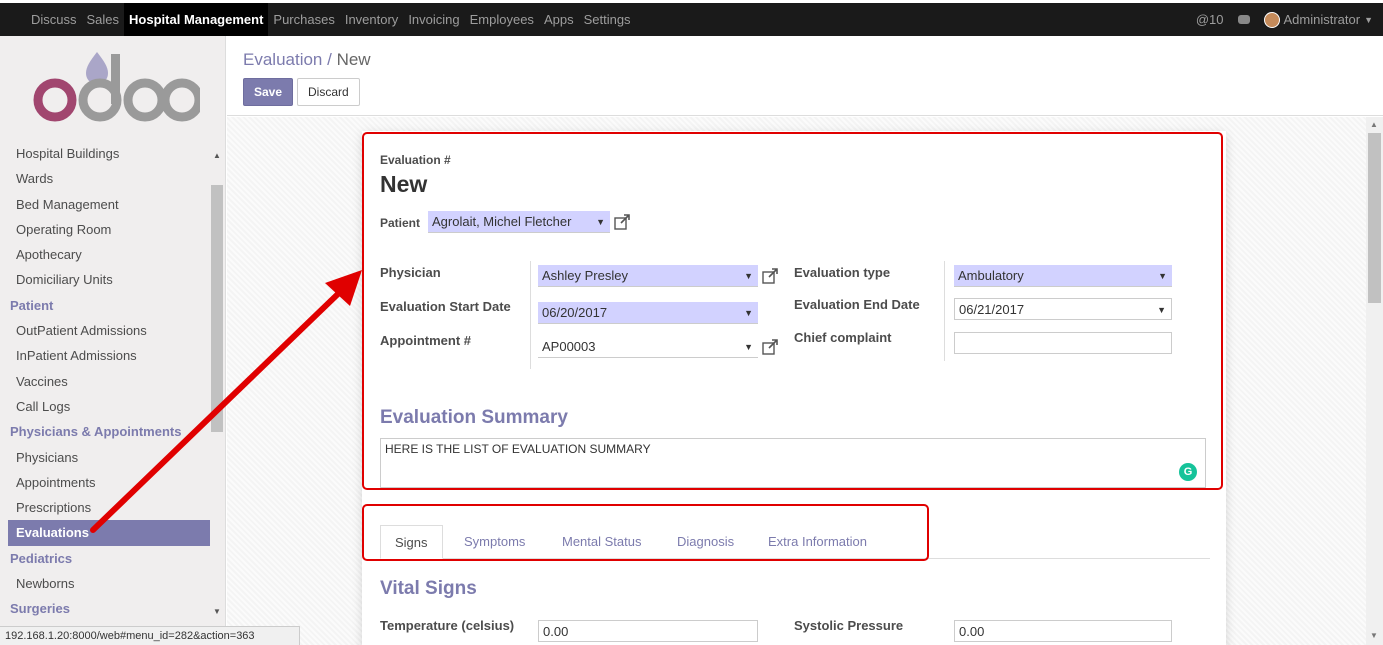  What do you see at coordinates (1063, 631) in the screenshot?
I see `systolic-input: 0.00` at bounding box center [1063, 631].